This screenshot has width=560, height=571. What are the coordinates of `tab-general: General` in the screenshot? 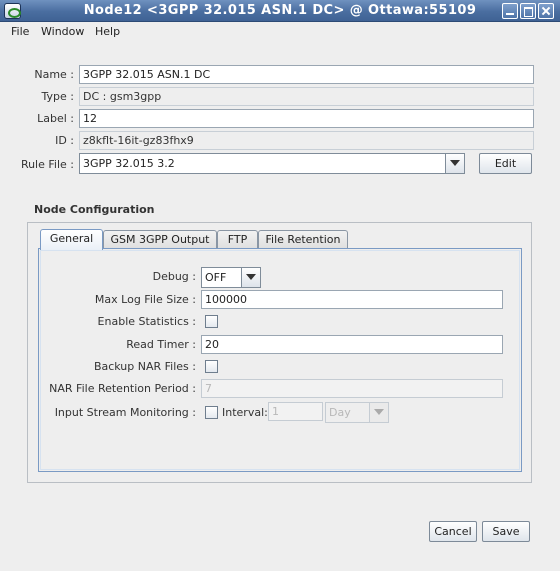 It's located at (71, 239).